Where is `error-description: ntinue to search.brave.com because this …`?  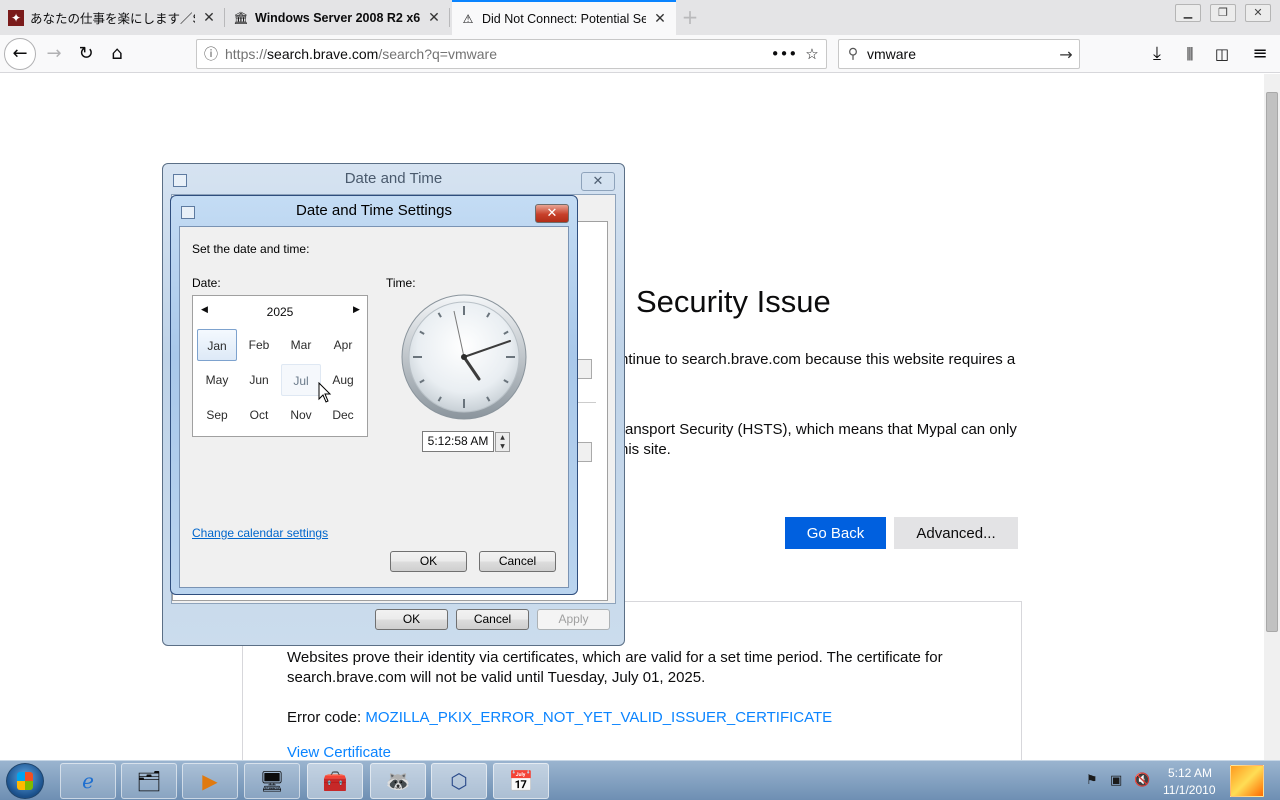
error-description: ntinue to search.brave.com because this … is located at coordinates (818, 359).